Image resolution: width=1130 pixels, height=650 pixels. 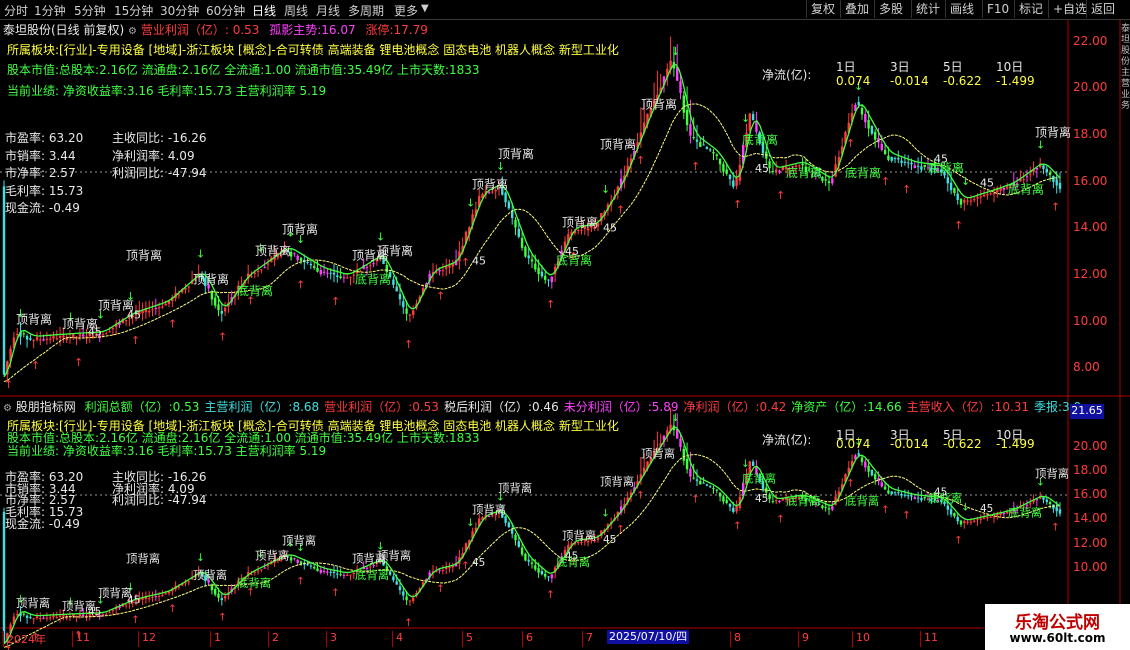 I want to click on watermark-url: www.60lt.com, so click(x=1057, y=638).